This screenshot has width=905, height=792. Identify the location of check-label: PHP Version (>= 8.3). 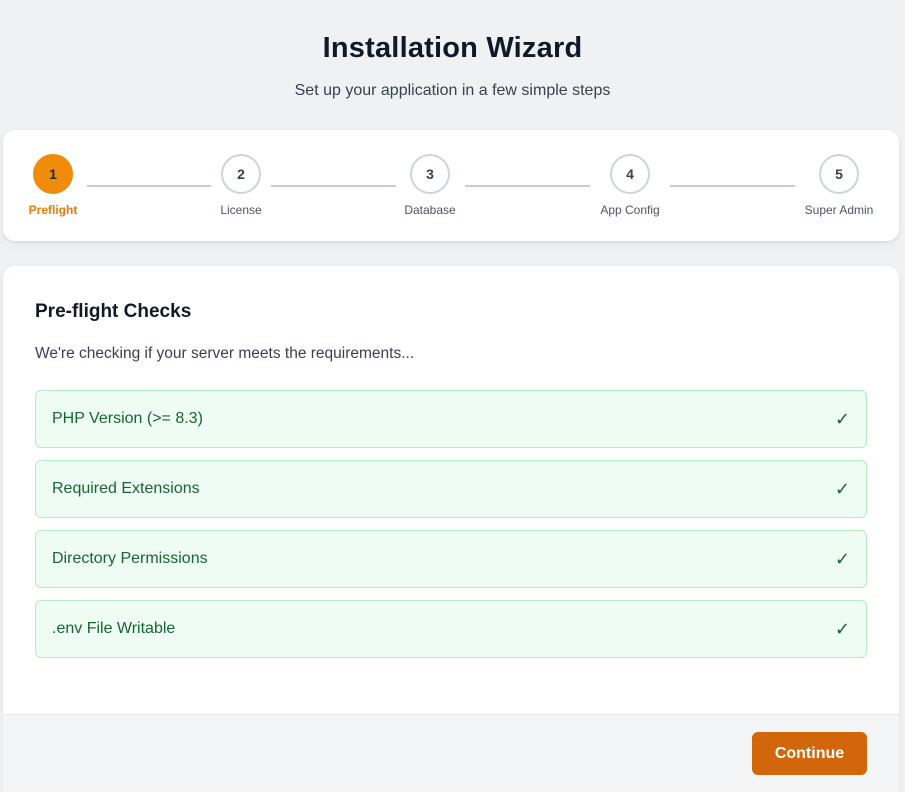
(127, 418).